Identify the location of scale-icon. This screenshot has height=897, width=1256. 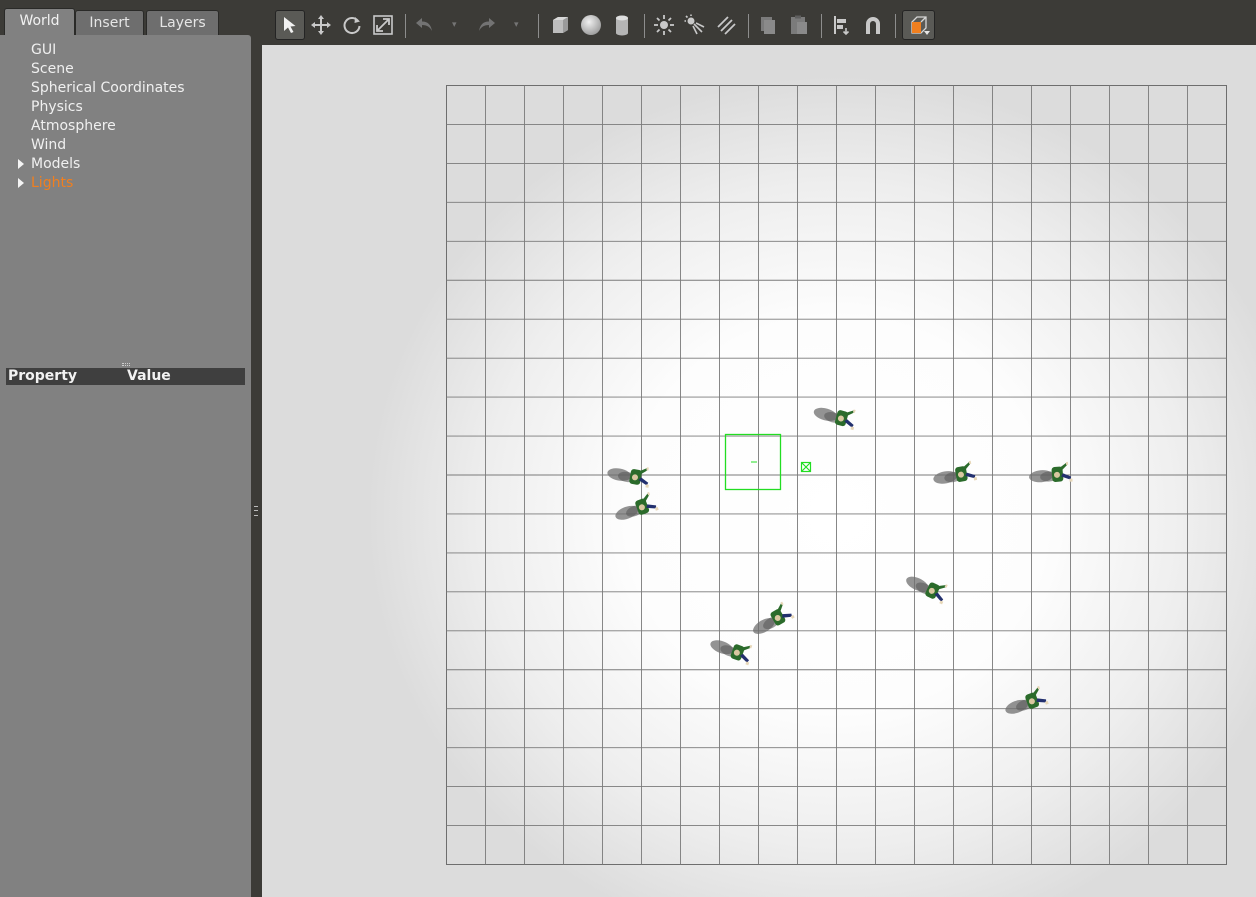
(383, 25).